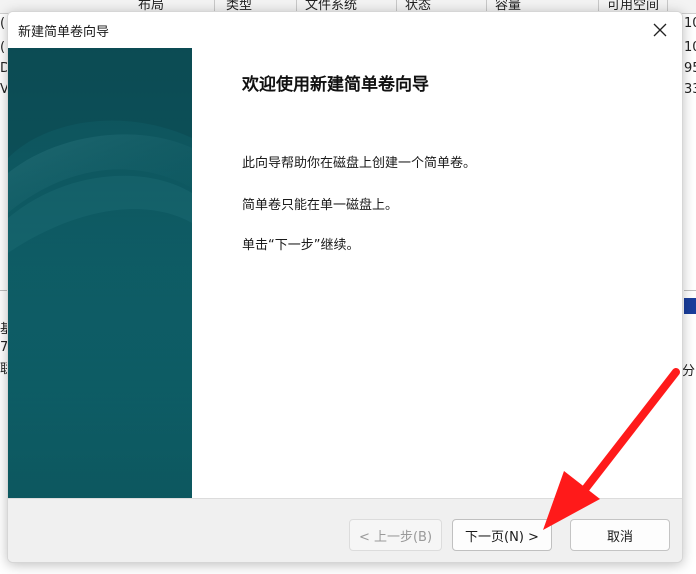 Image resolution: width=696 pixels, height=574 pixels. Describe the element at coordinates (690, 306) in the screenshot. I see `disk-bar-fragment` at that location.